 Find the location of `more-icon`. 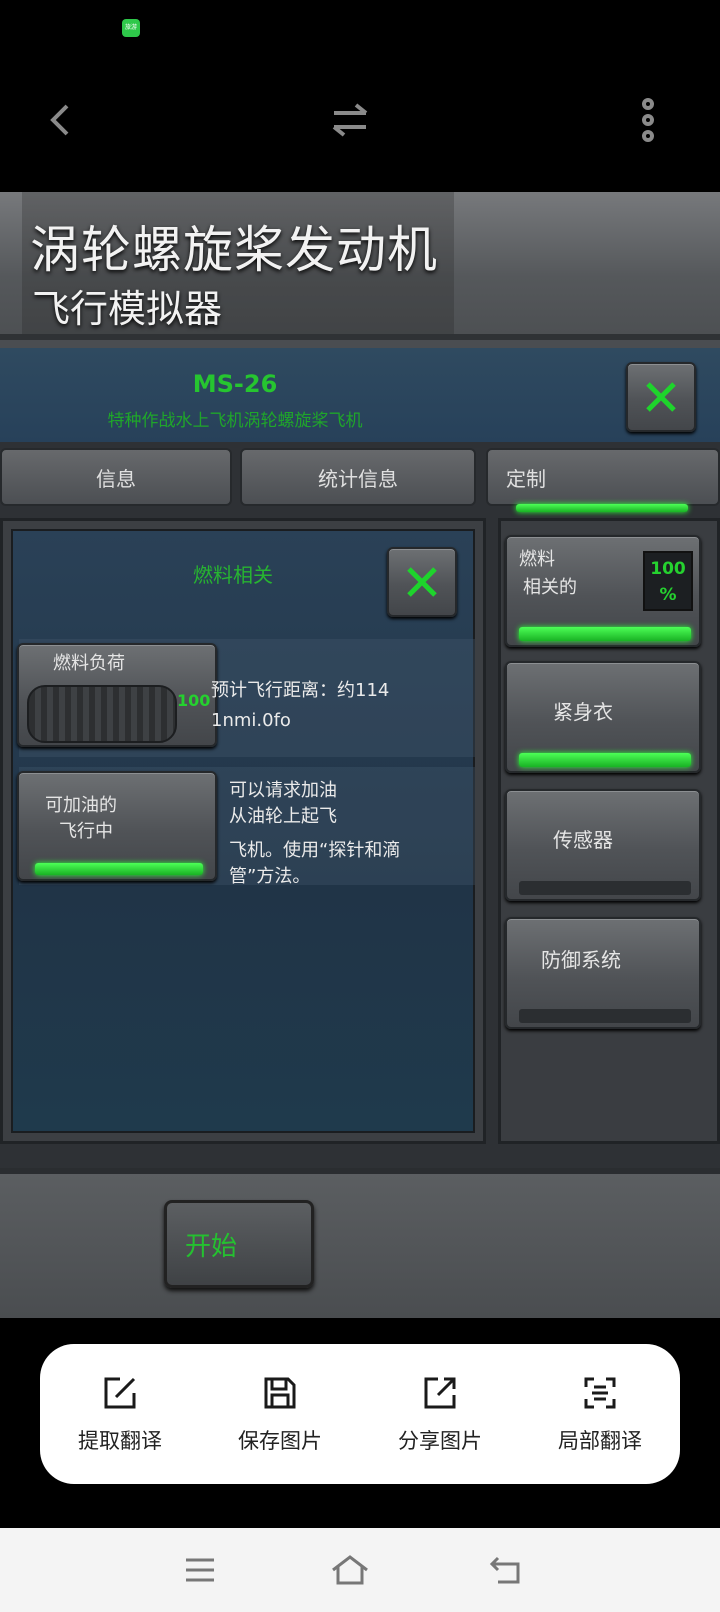

more-icon is located at coordinates (648, 120).